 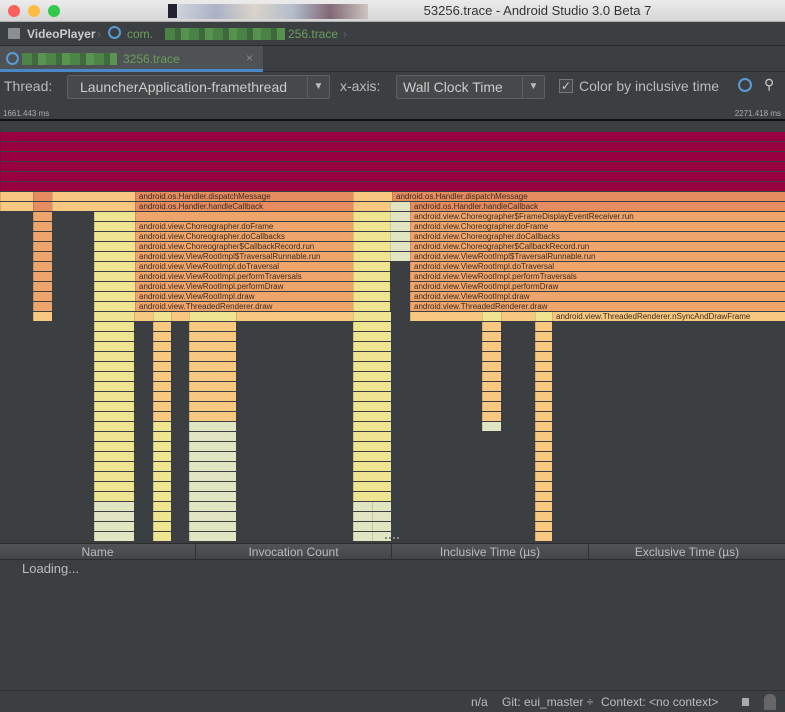 I want to click on column-exclusive-time: Exclusive Time (µs), so click(x=687, y=552).